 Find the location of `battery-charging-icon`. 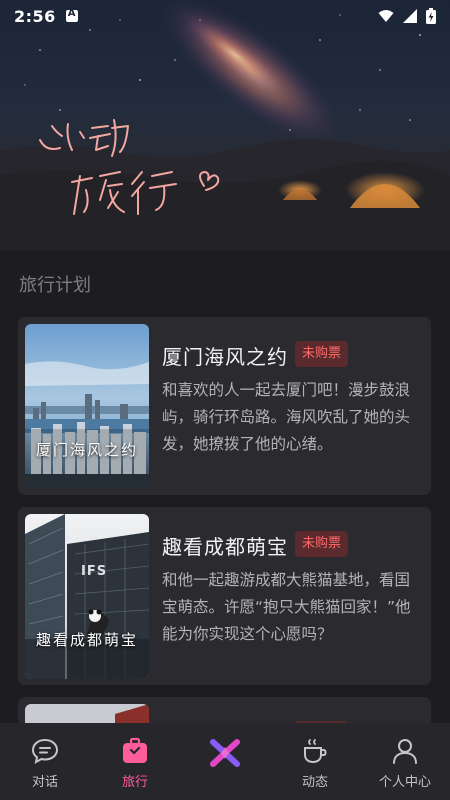

battery-charging-icon is located at coordinates (431, 16).